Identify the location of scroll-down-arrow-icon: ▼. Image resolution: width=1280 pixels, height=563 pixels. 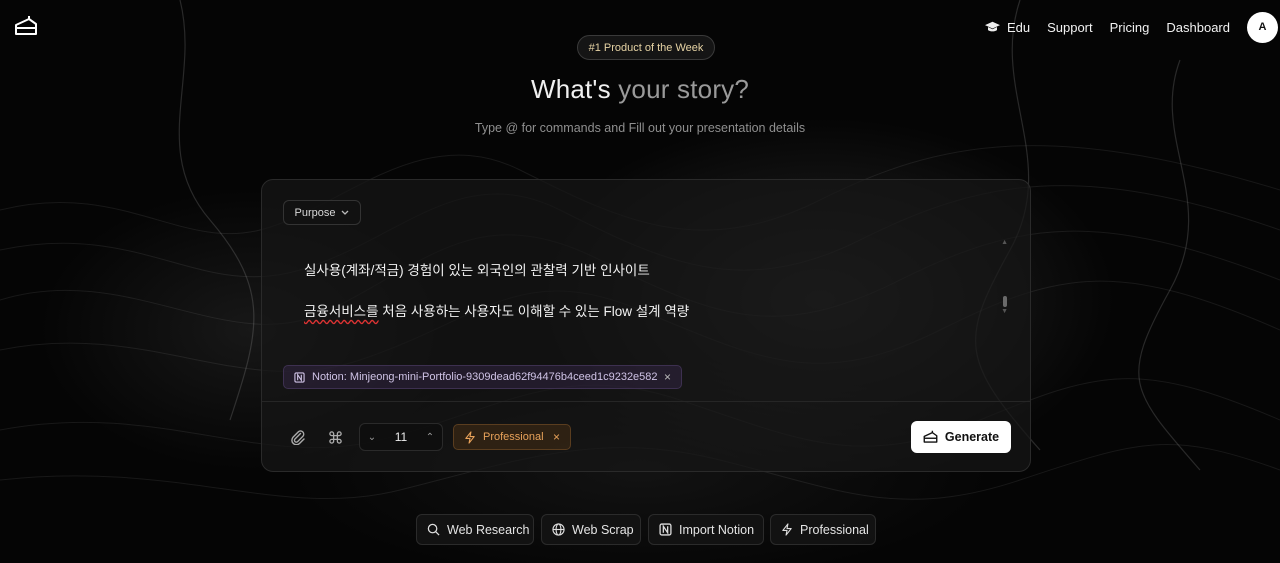
(1004, 311).